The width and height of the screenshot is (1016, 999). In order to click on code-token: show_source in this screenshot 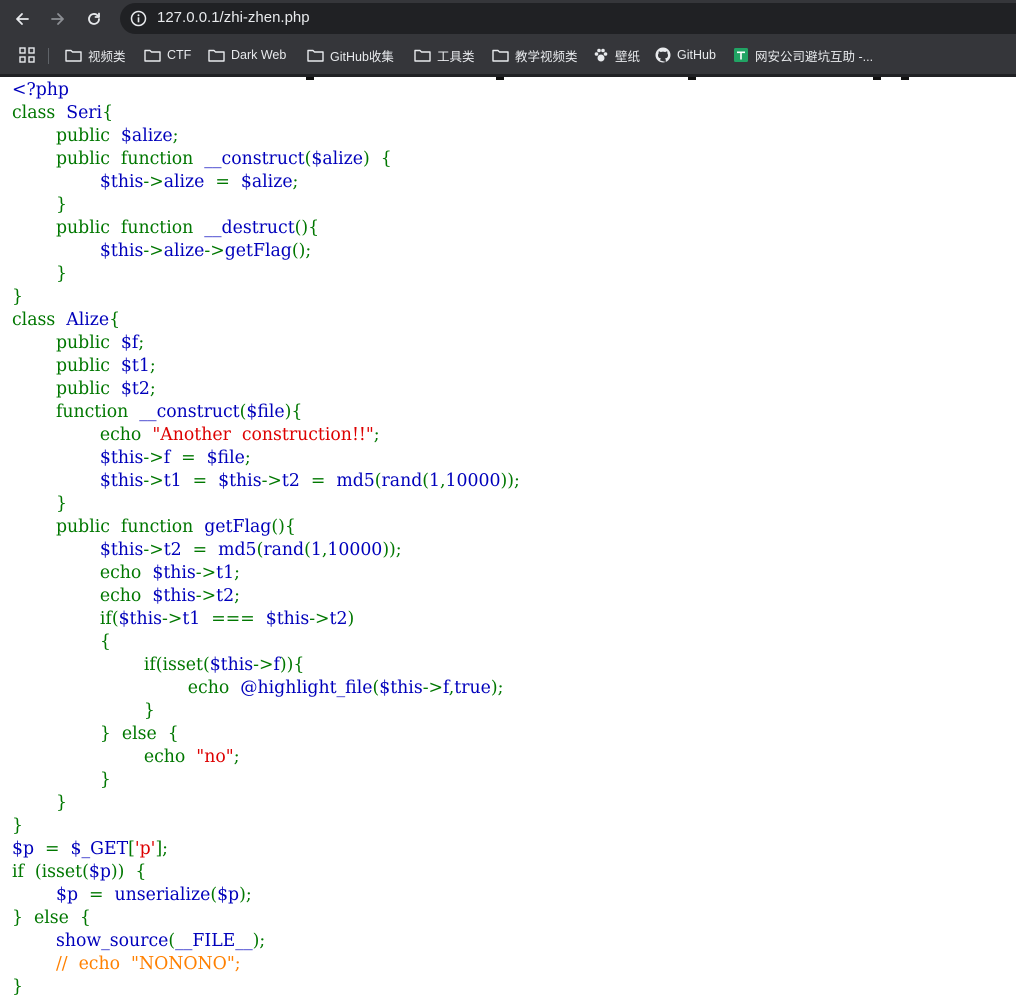, I will do `click(112, 941)`.